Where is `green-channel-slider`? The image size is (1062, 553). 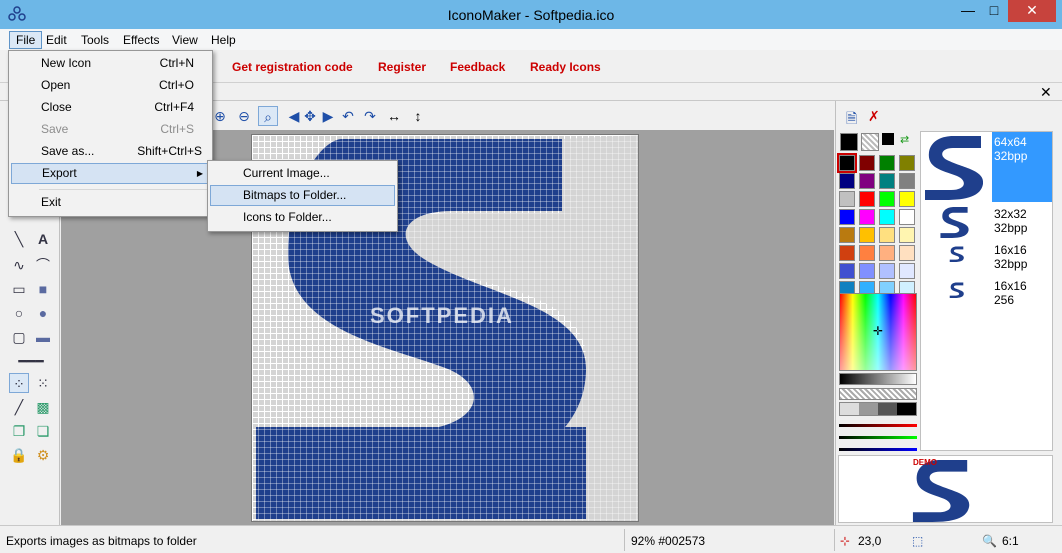 green-channel-slider is located at coordinates (878, 437).